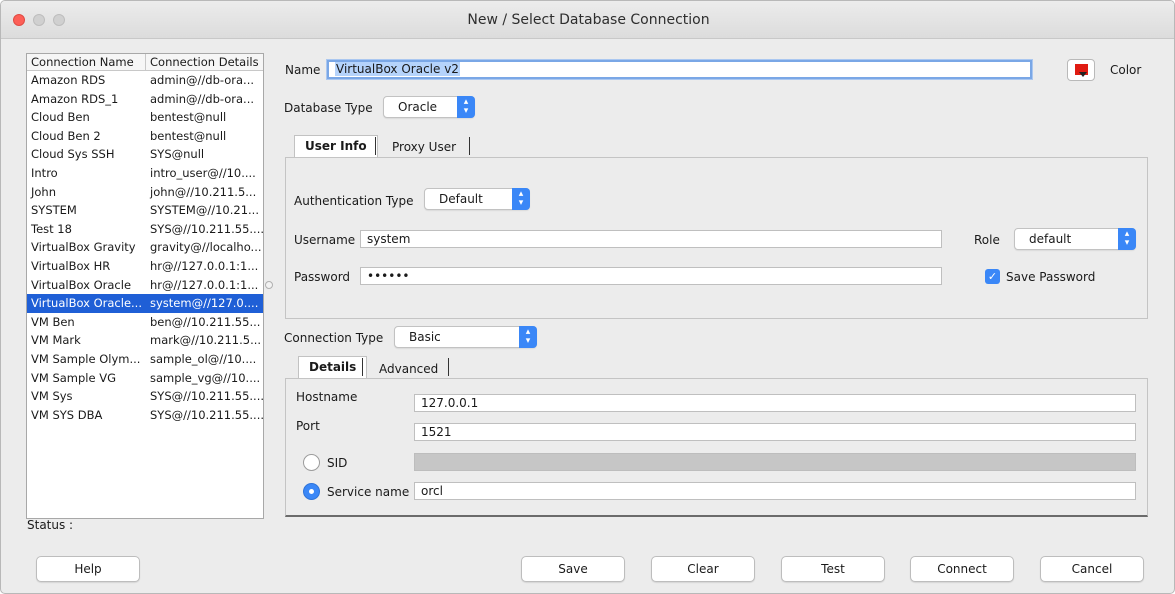 Image resolution: width=1175 pixels, height=594 pixels. I want to click on color-picker-button, so click(1081, 70).